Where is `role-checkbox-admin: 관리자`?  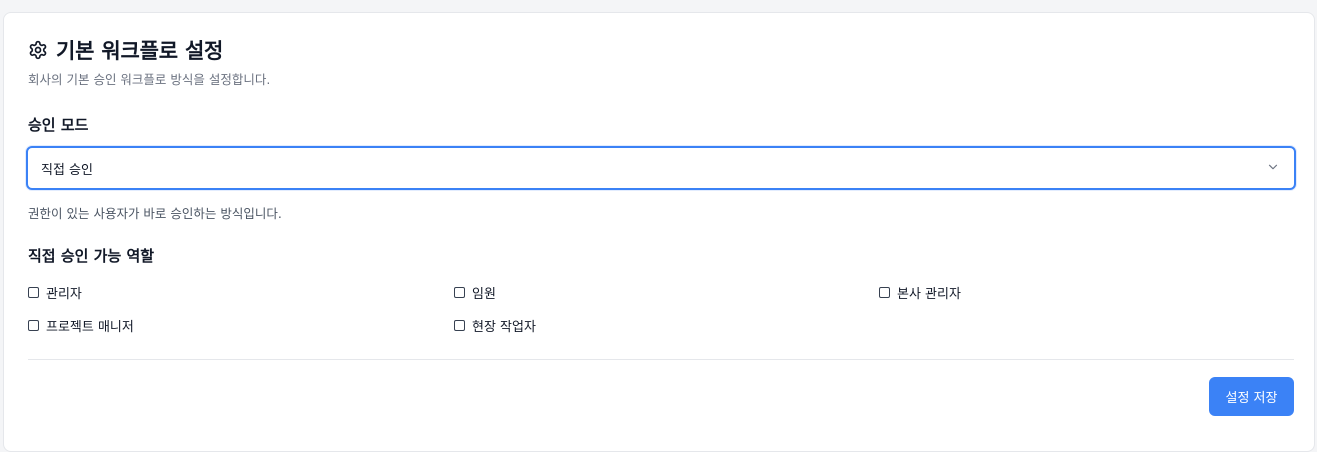
role-checkbox-admin: 관리자 is located at coordinates (55, 292).